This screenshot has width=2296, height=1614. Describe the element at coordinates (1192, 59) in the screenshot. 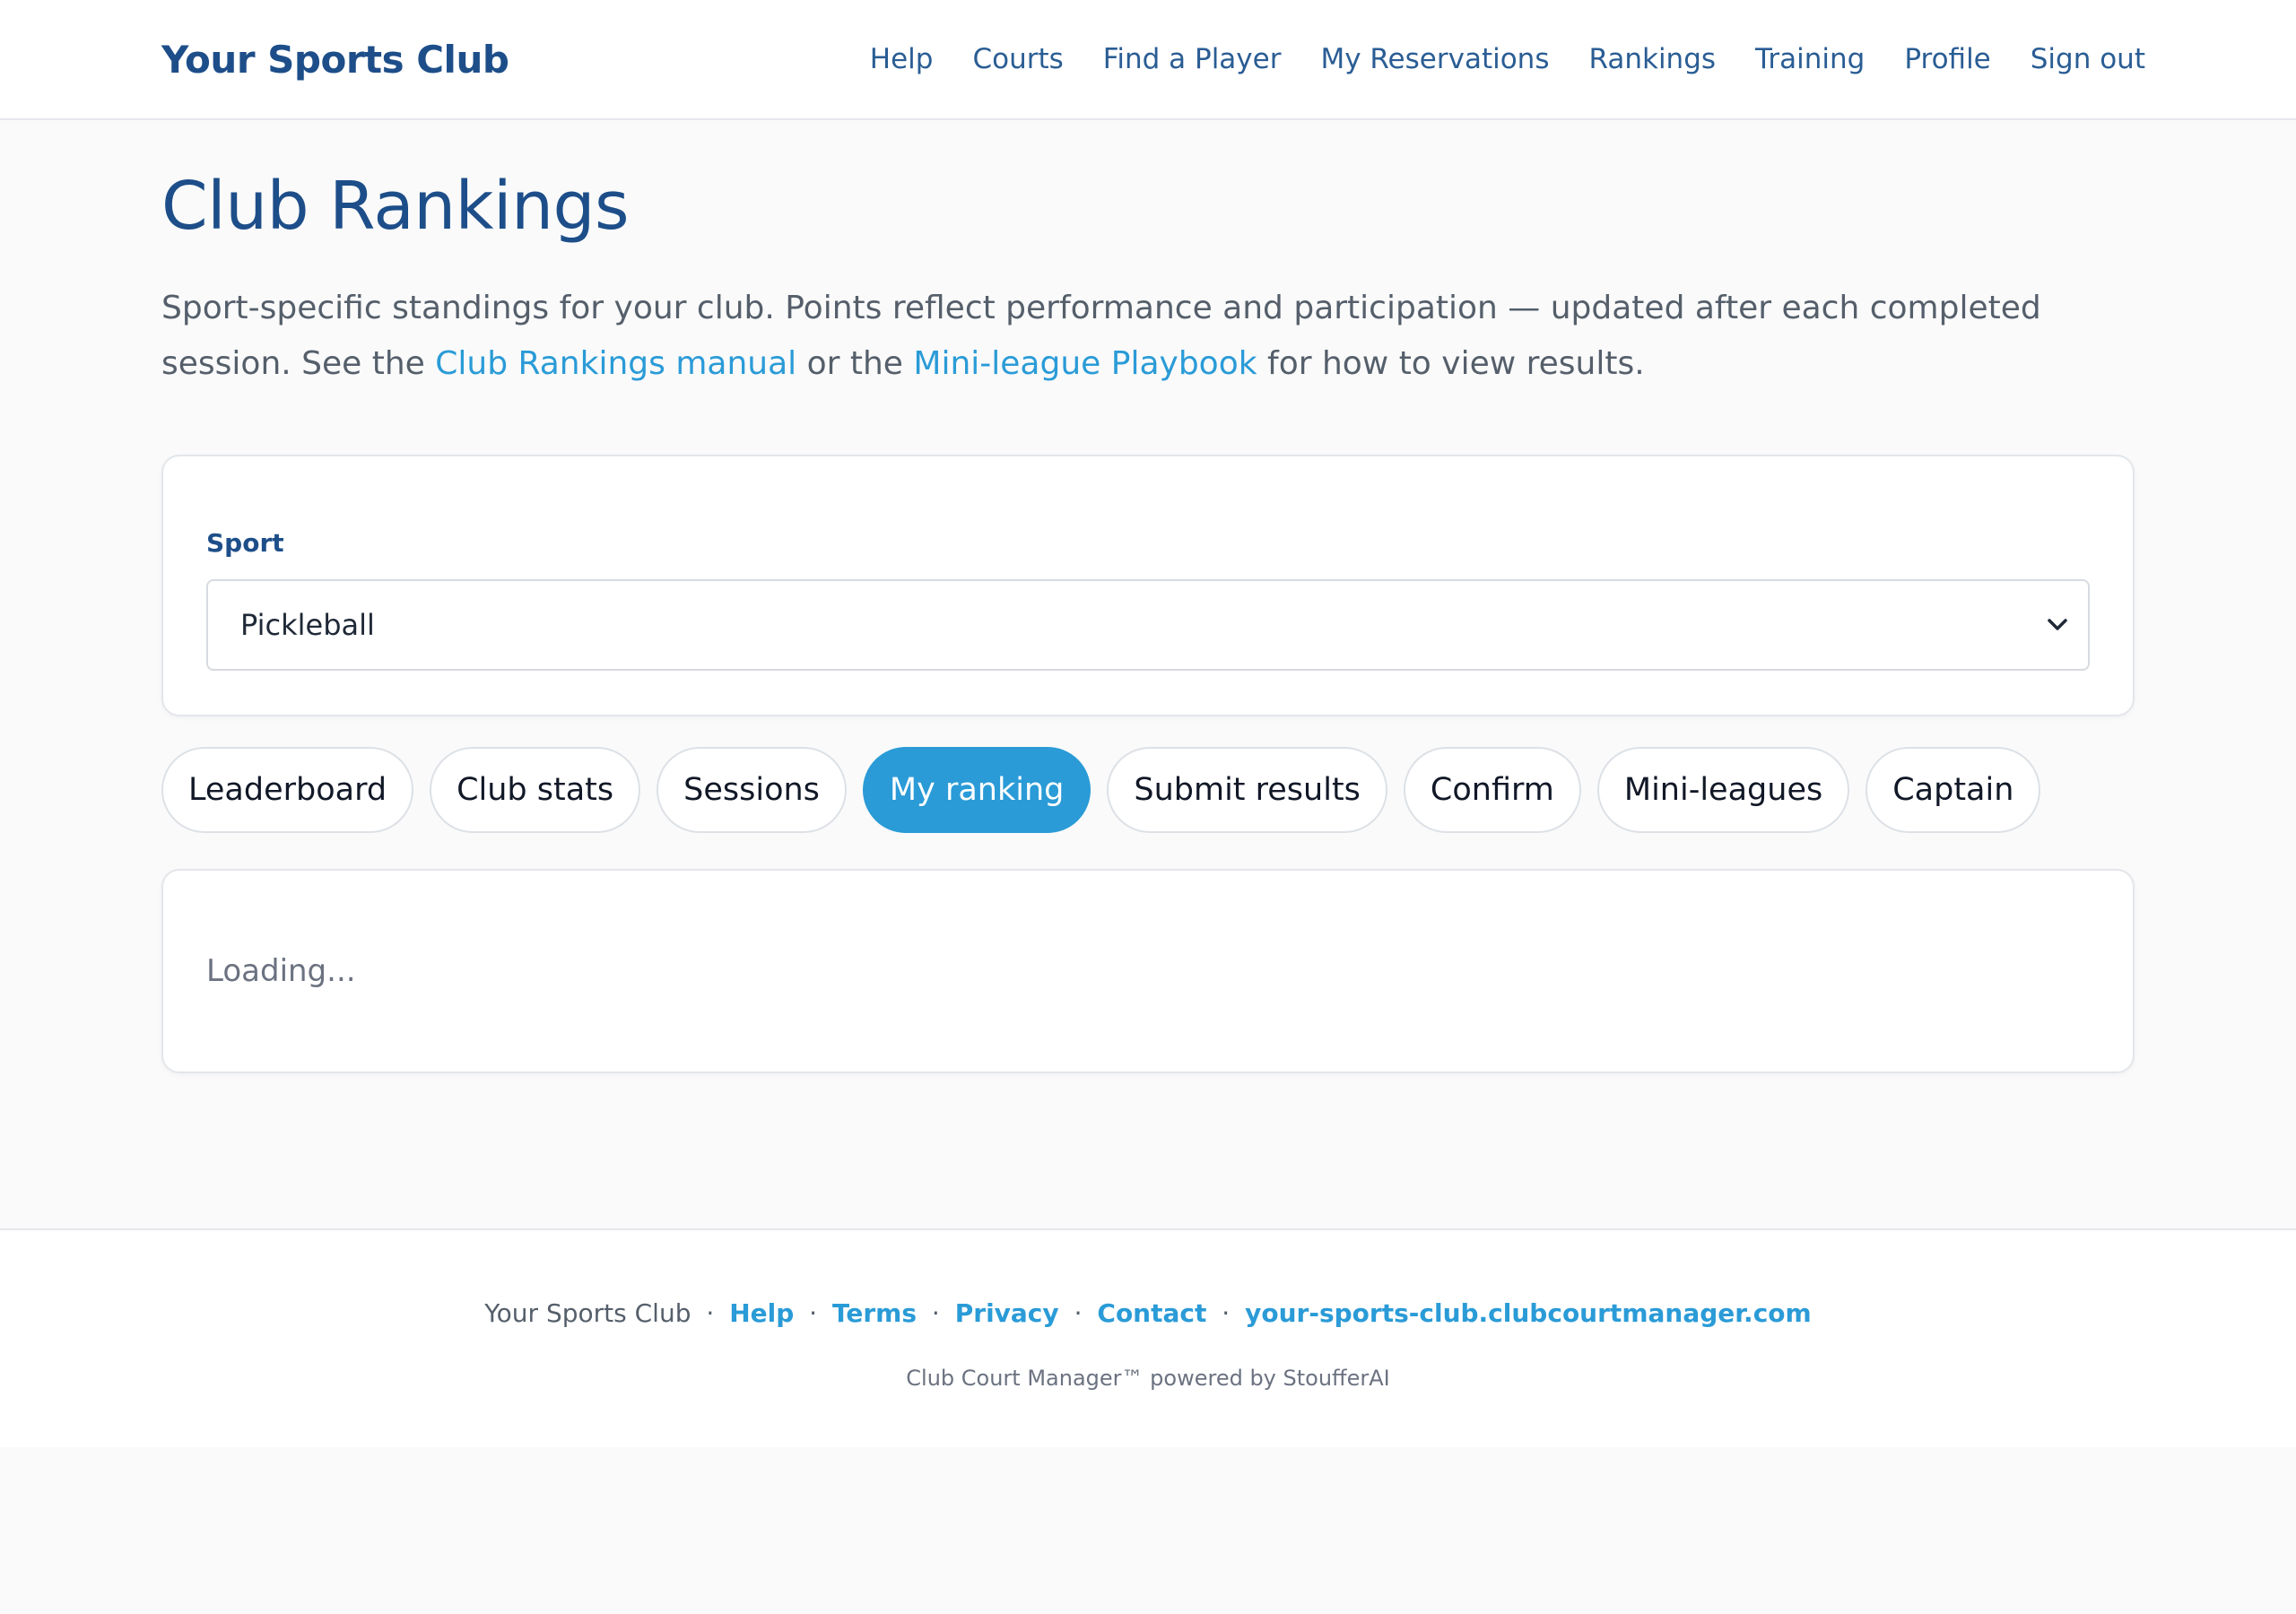

I see `nav-find-a-player: Find a Player` at that location.